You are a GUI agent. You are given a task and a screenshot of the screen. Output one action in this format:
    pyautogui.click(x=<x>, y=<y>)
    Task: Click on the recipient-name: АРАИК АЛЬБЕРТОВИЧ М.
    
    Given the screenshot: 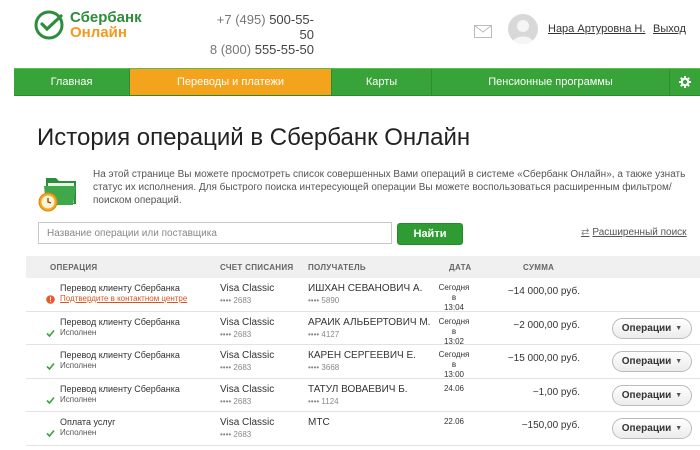 What is the action you would take?
    pyautogui.click(x=369, y=322)
    